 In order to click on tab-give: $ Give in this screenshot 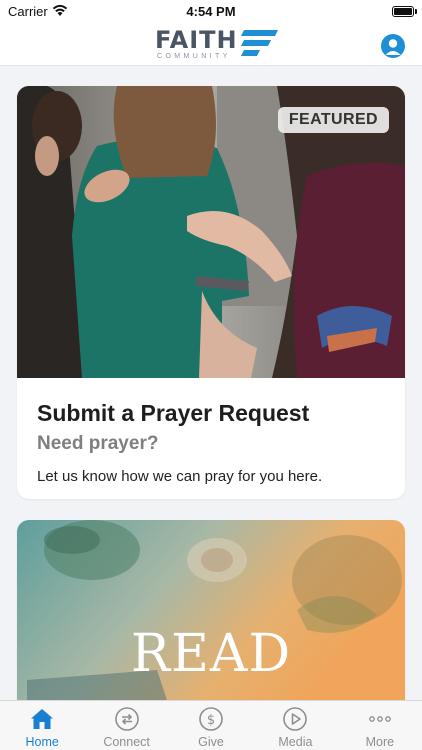, I will do `click(211, 725)`.